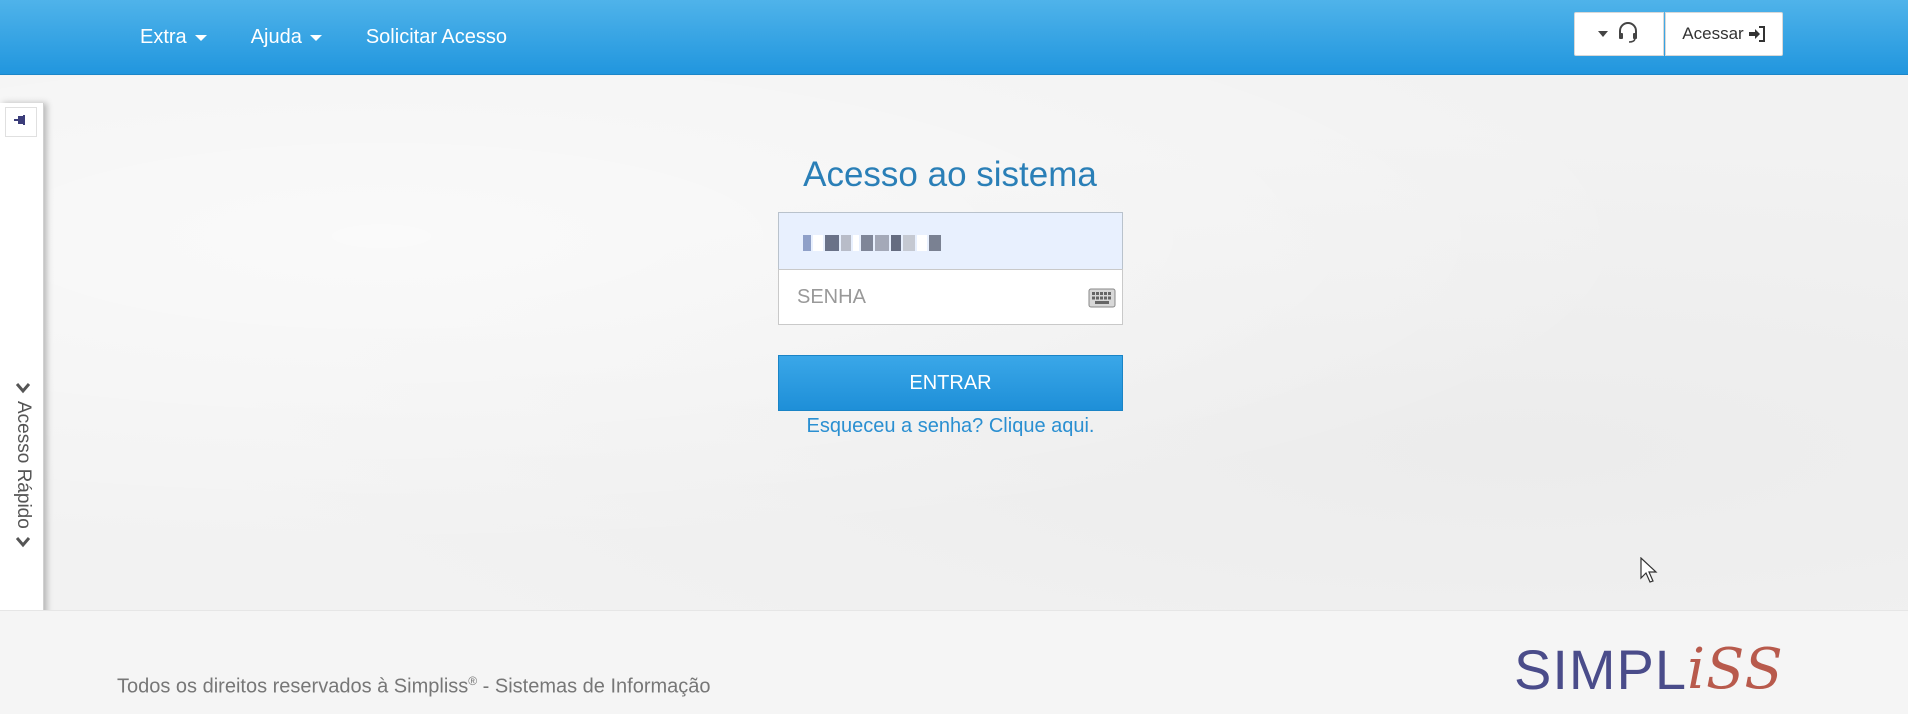 This screenshot has height=714, width=1908. What do you see at coordinates (950, 383) in the screenshot?
I see `entrar-button: ENTRAR` at bounding box center [950, 383].